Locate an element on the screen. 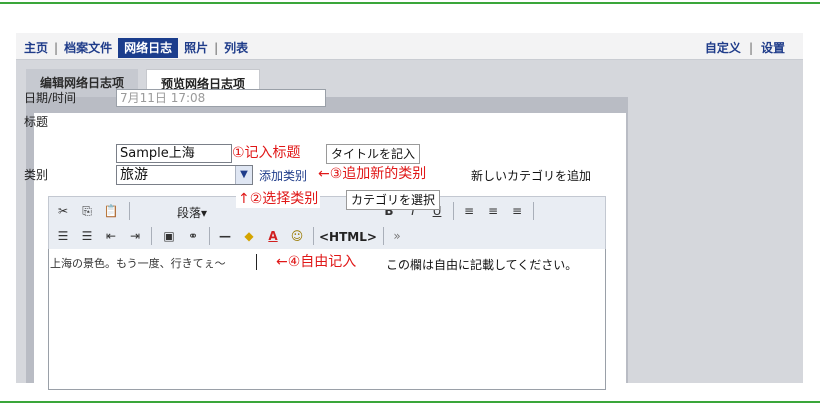  cut-icon: ✂ is located at coordinates (63, 211).